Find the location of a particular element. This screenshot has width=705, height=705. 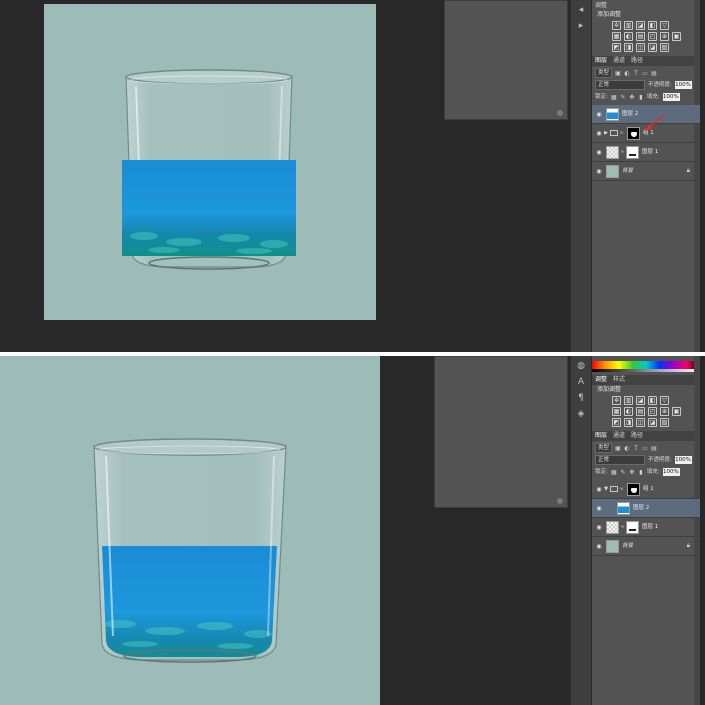

layer-row-layer-1: ◉ ∞ 图层 1 is located at coordinates (646, 527).